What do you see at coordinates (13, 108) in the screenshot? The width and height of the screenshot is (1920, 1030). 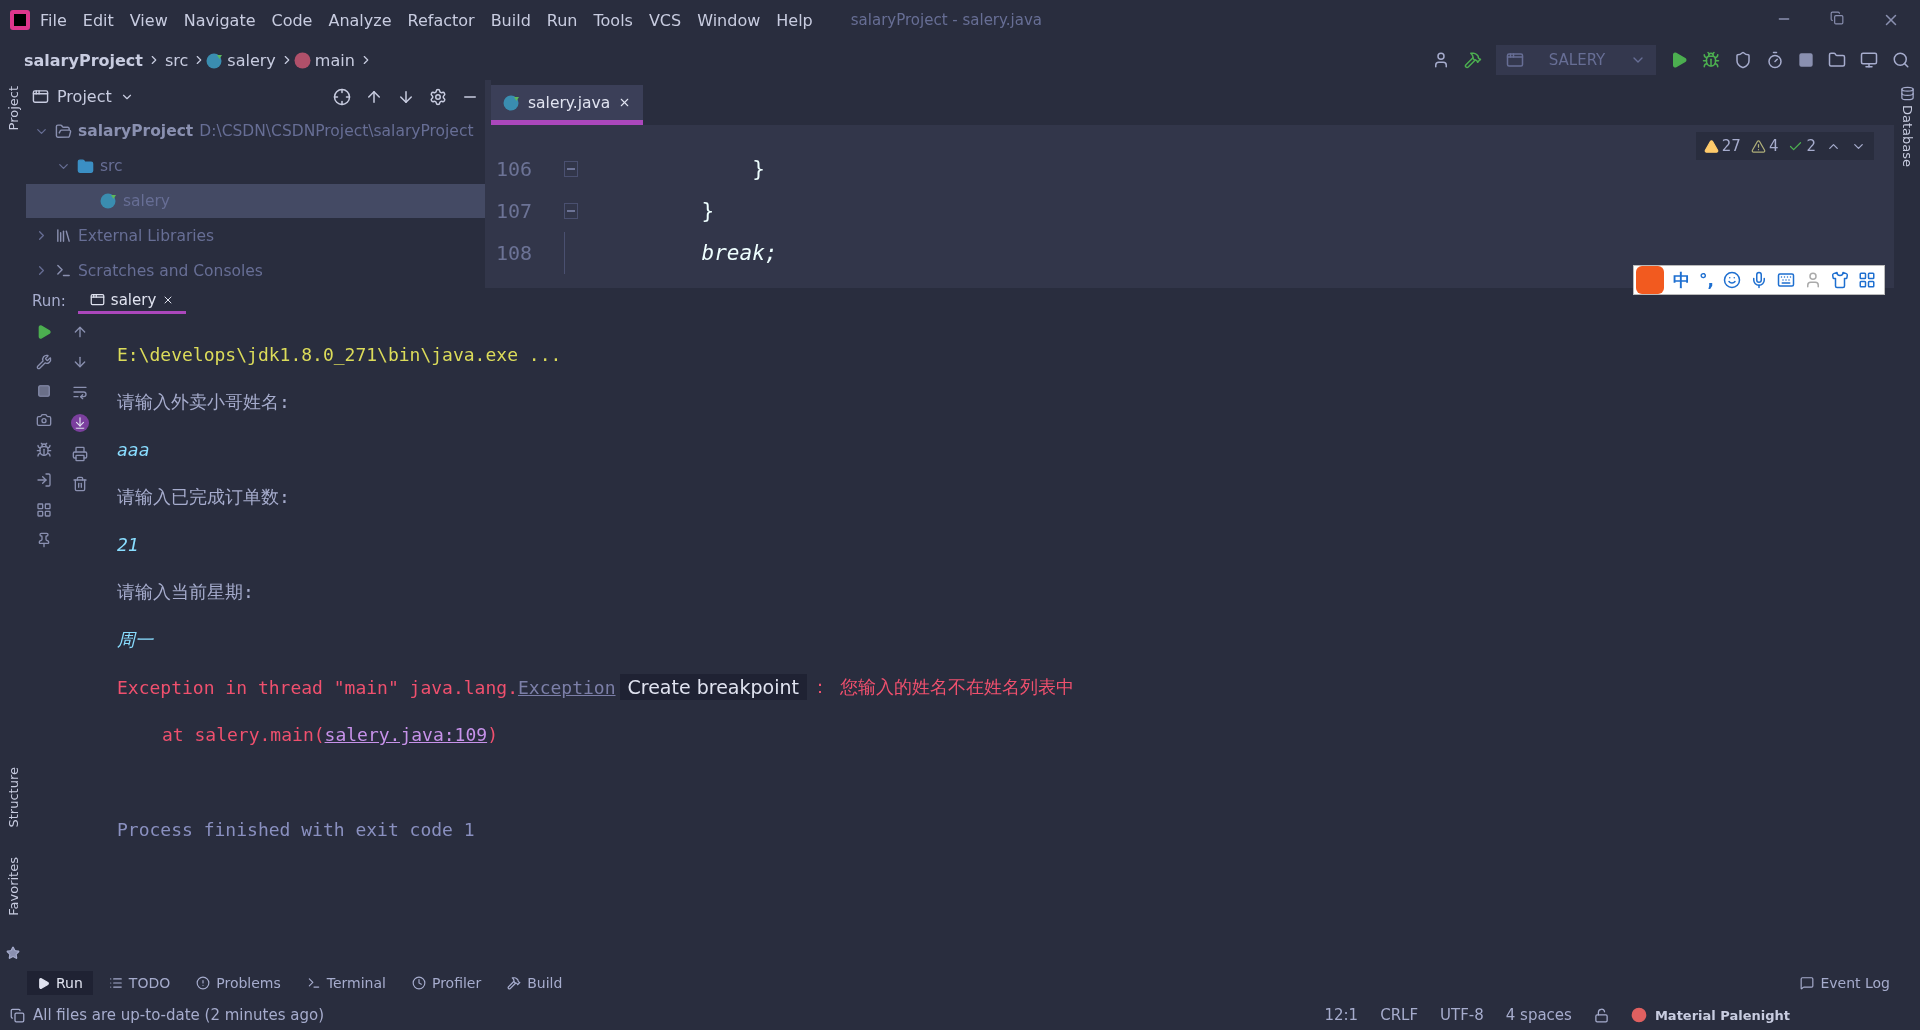 I see `project-tool-tab: Project` at bounding box center [13, 108].